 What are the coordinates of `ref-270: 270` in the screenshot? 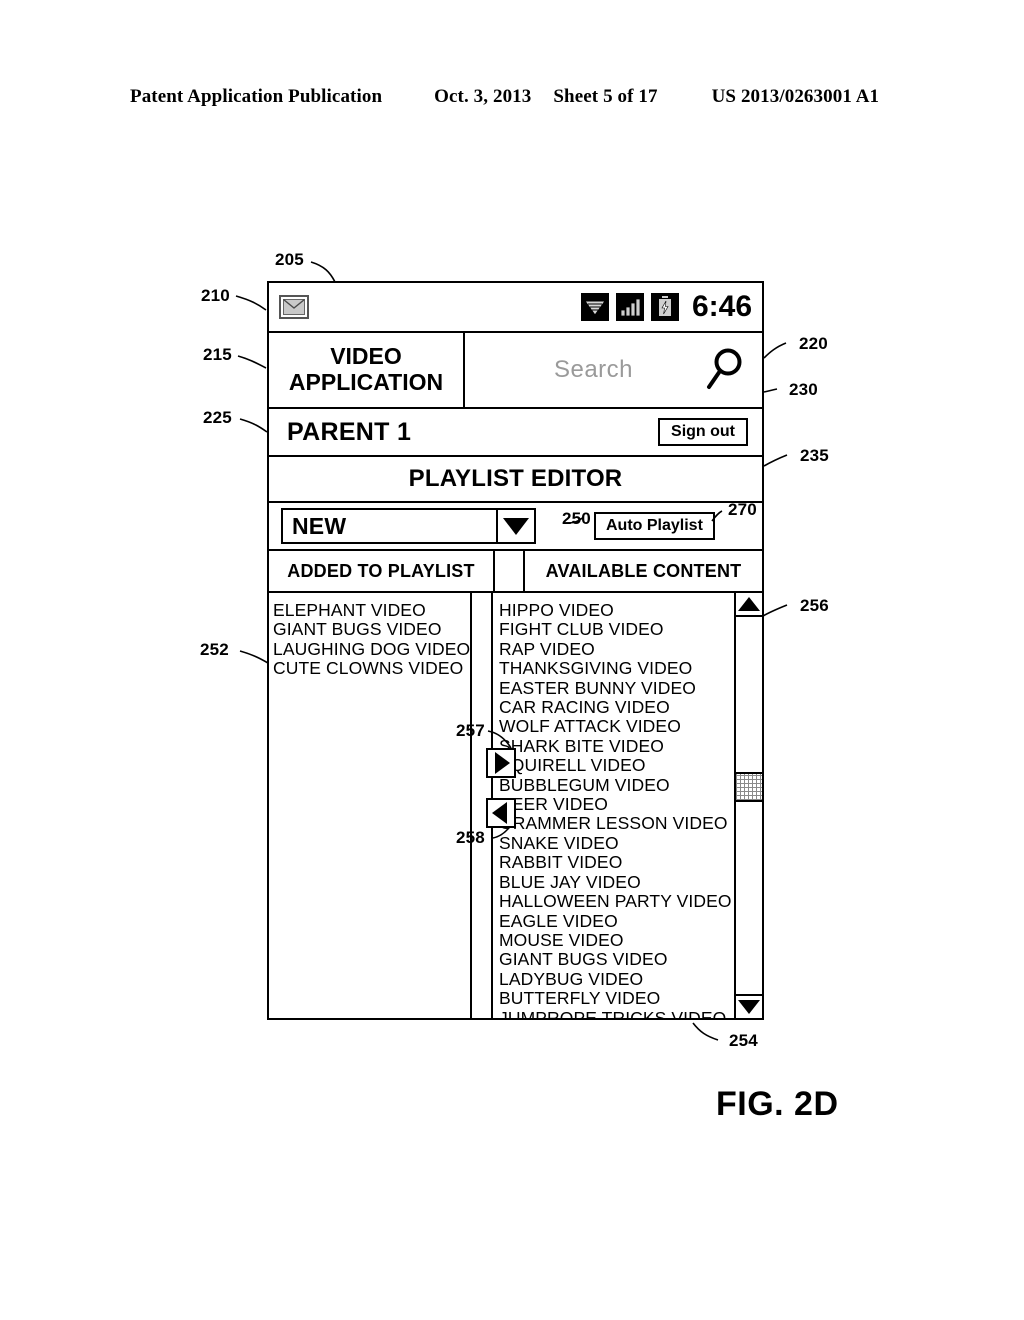 It's located at (742, 509).